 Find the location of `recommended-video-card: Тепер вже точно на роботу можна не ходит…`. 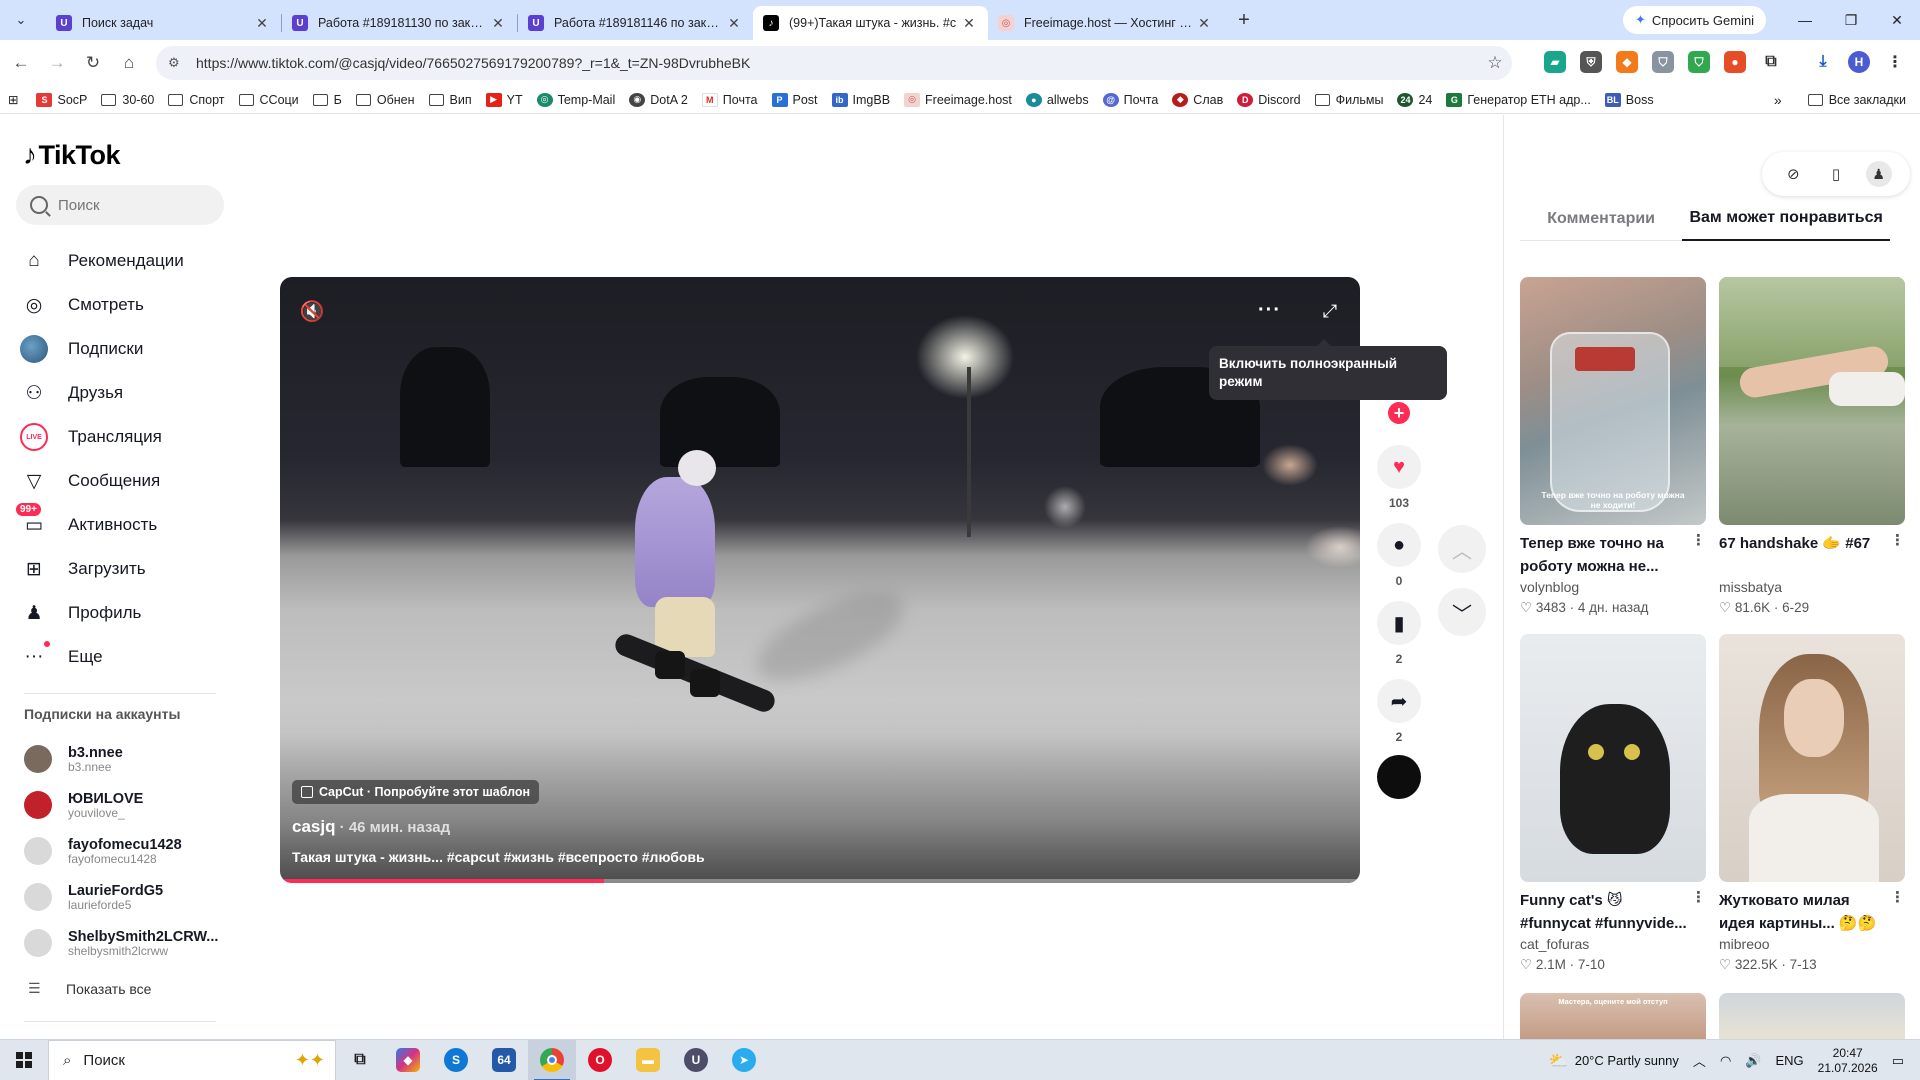

recommended-video-card: Тепер вже точно на роботу можна не ходит… is located at coordinates (1613, 447).